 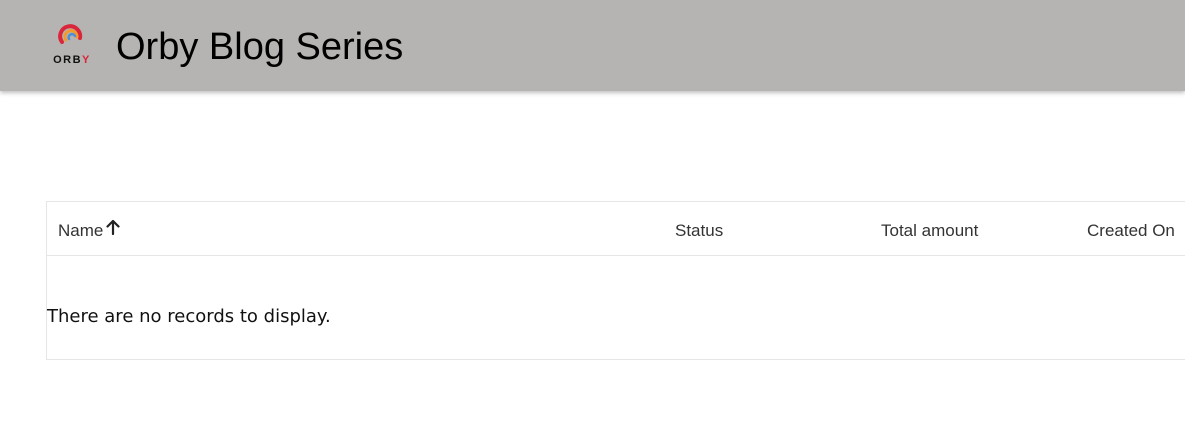 I want to click on page-title: Orby Blog Series, so click(x=260, y=47).